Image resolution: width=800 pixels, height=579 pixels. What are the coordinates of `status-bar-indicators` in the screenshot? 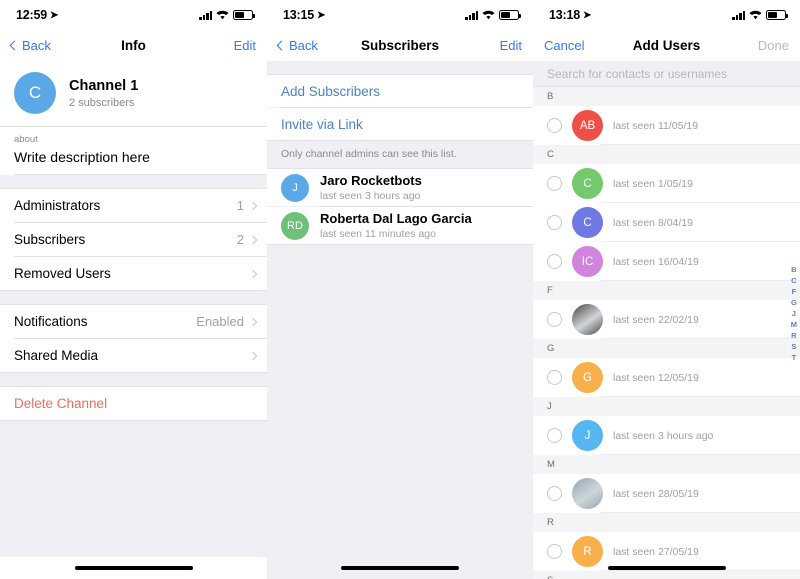 It's located at (227, 15).